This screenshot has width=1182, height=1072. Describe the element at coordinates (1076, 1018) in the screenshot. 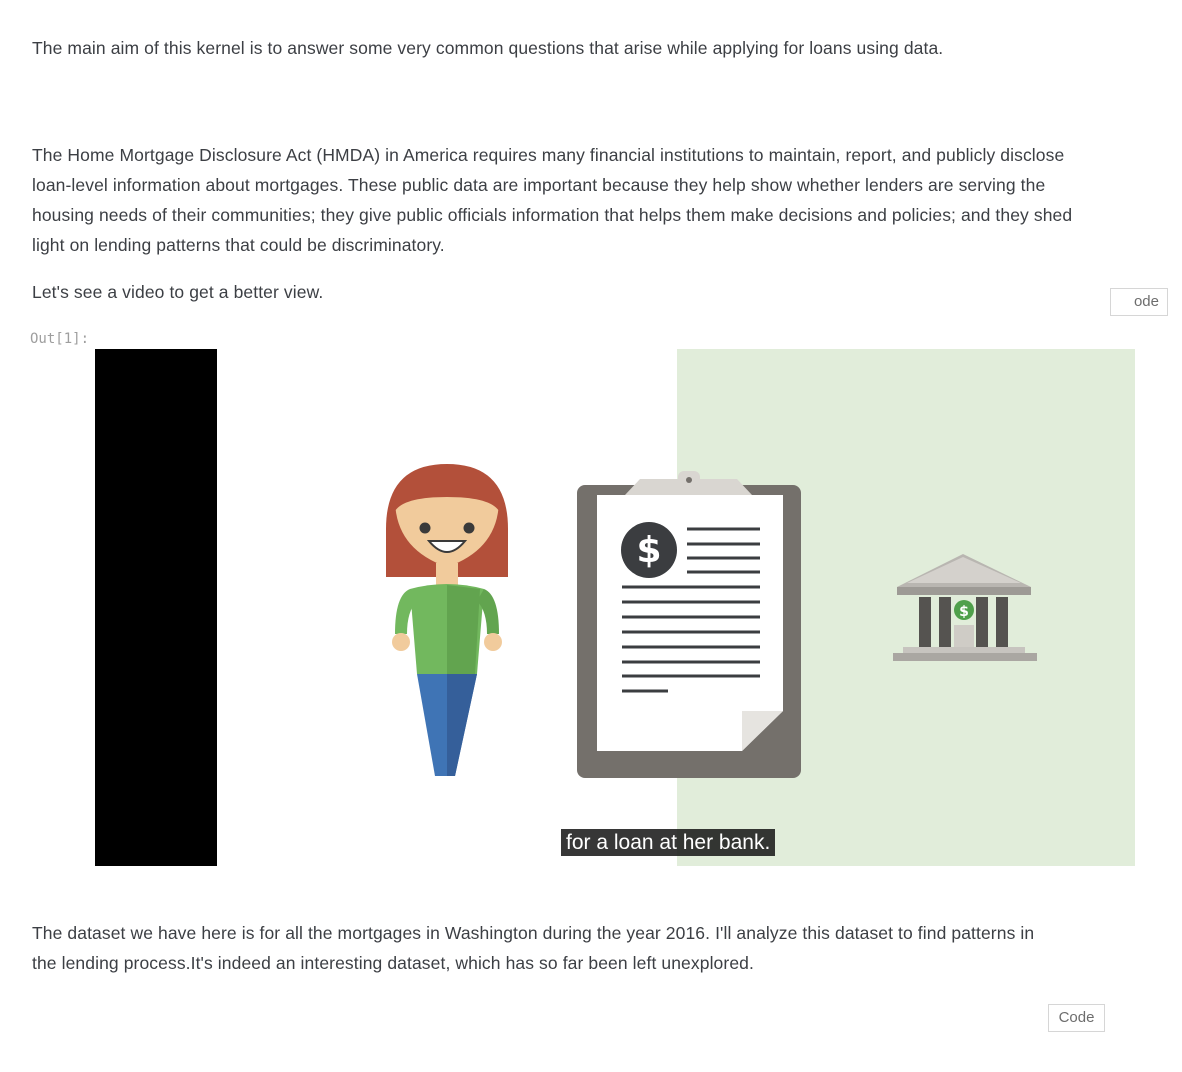

I see `code-toggle-button: Code` at that location.